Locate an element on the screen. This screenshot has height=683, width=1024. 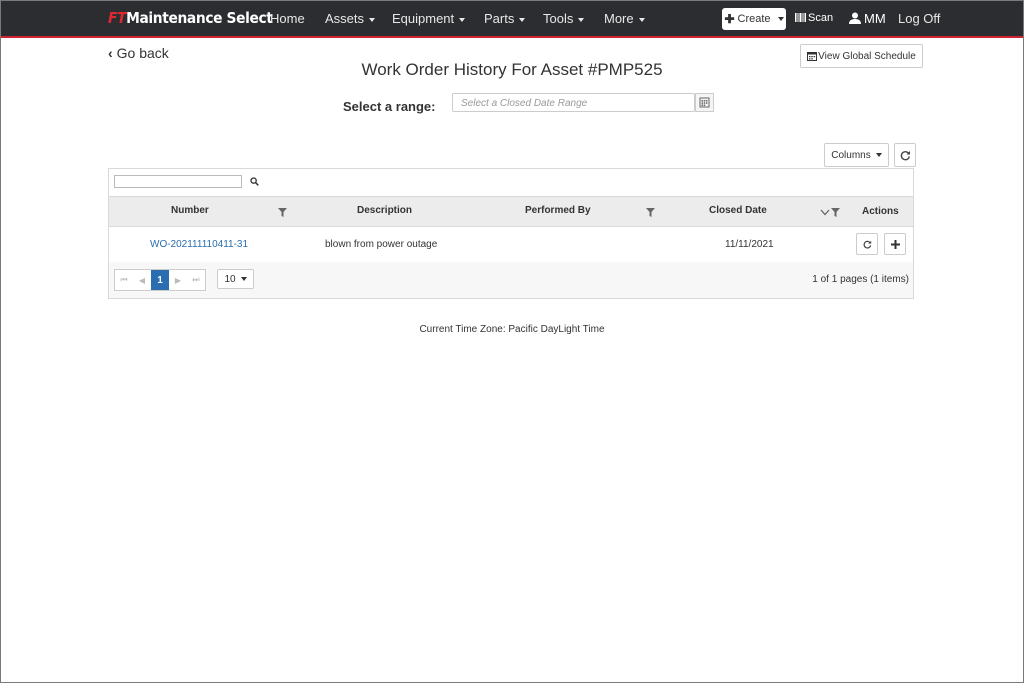
range-label: Select a range: is located at coordinates (389, 106).